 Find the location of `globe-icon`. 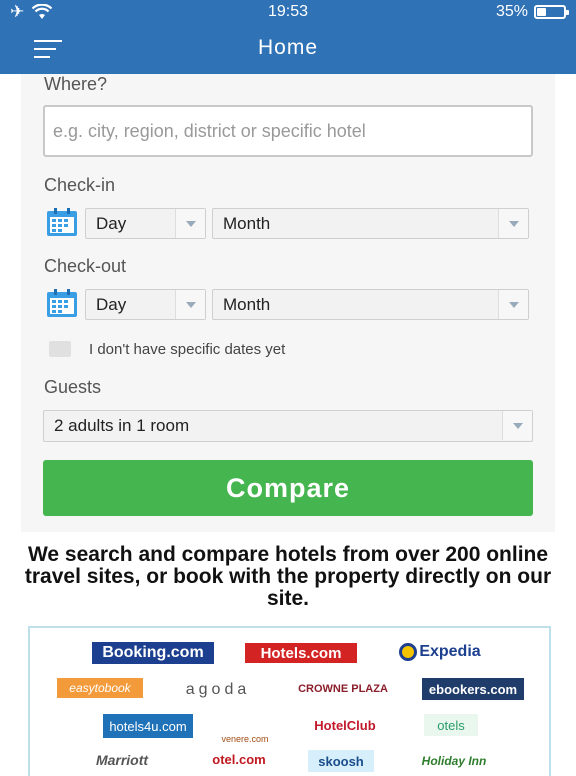

globe-icon is located at coordinates (408, 652).